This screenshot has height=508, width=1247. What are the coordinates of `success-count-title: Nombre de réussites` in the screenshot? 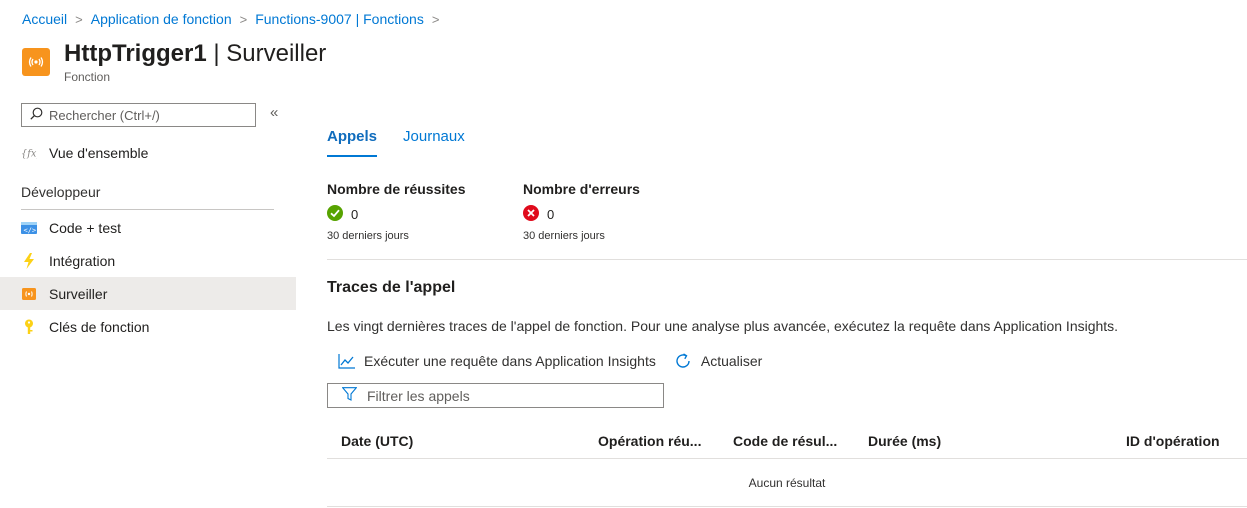 It's located at (396, 189).